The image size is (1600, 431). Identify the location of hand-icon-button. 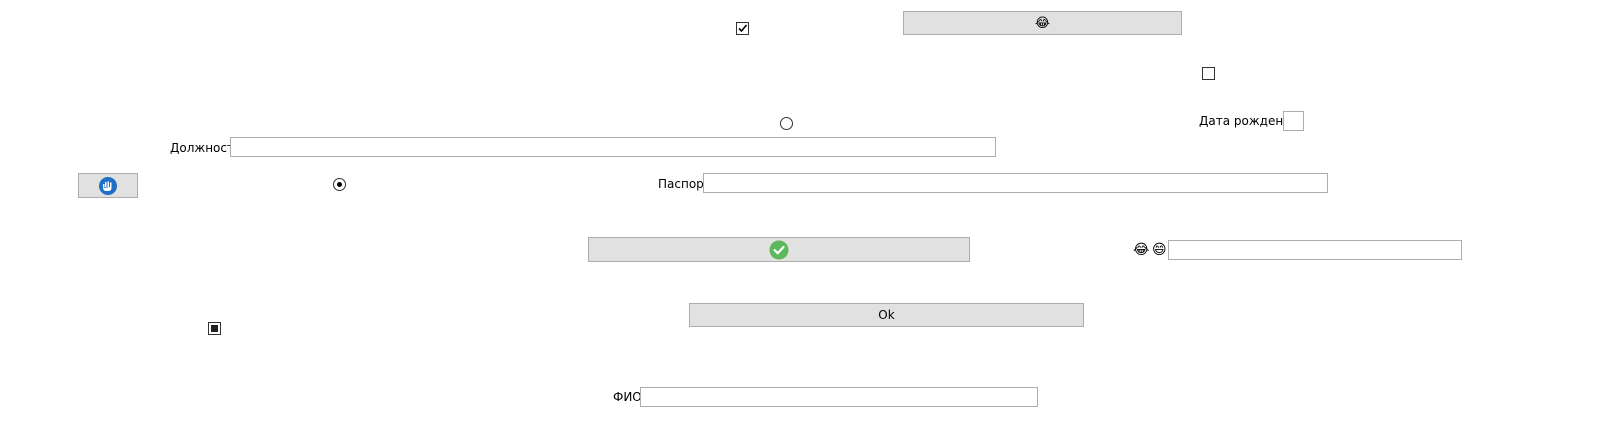
(108, 185).